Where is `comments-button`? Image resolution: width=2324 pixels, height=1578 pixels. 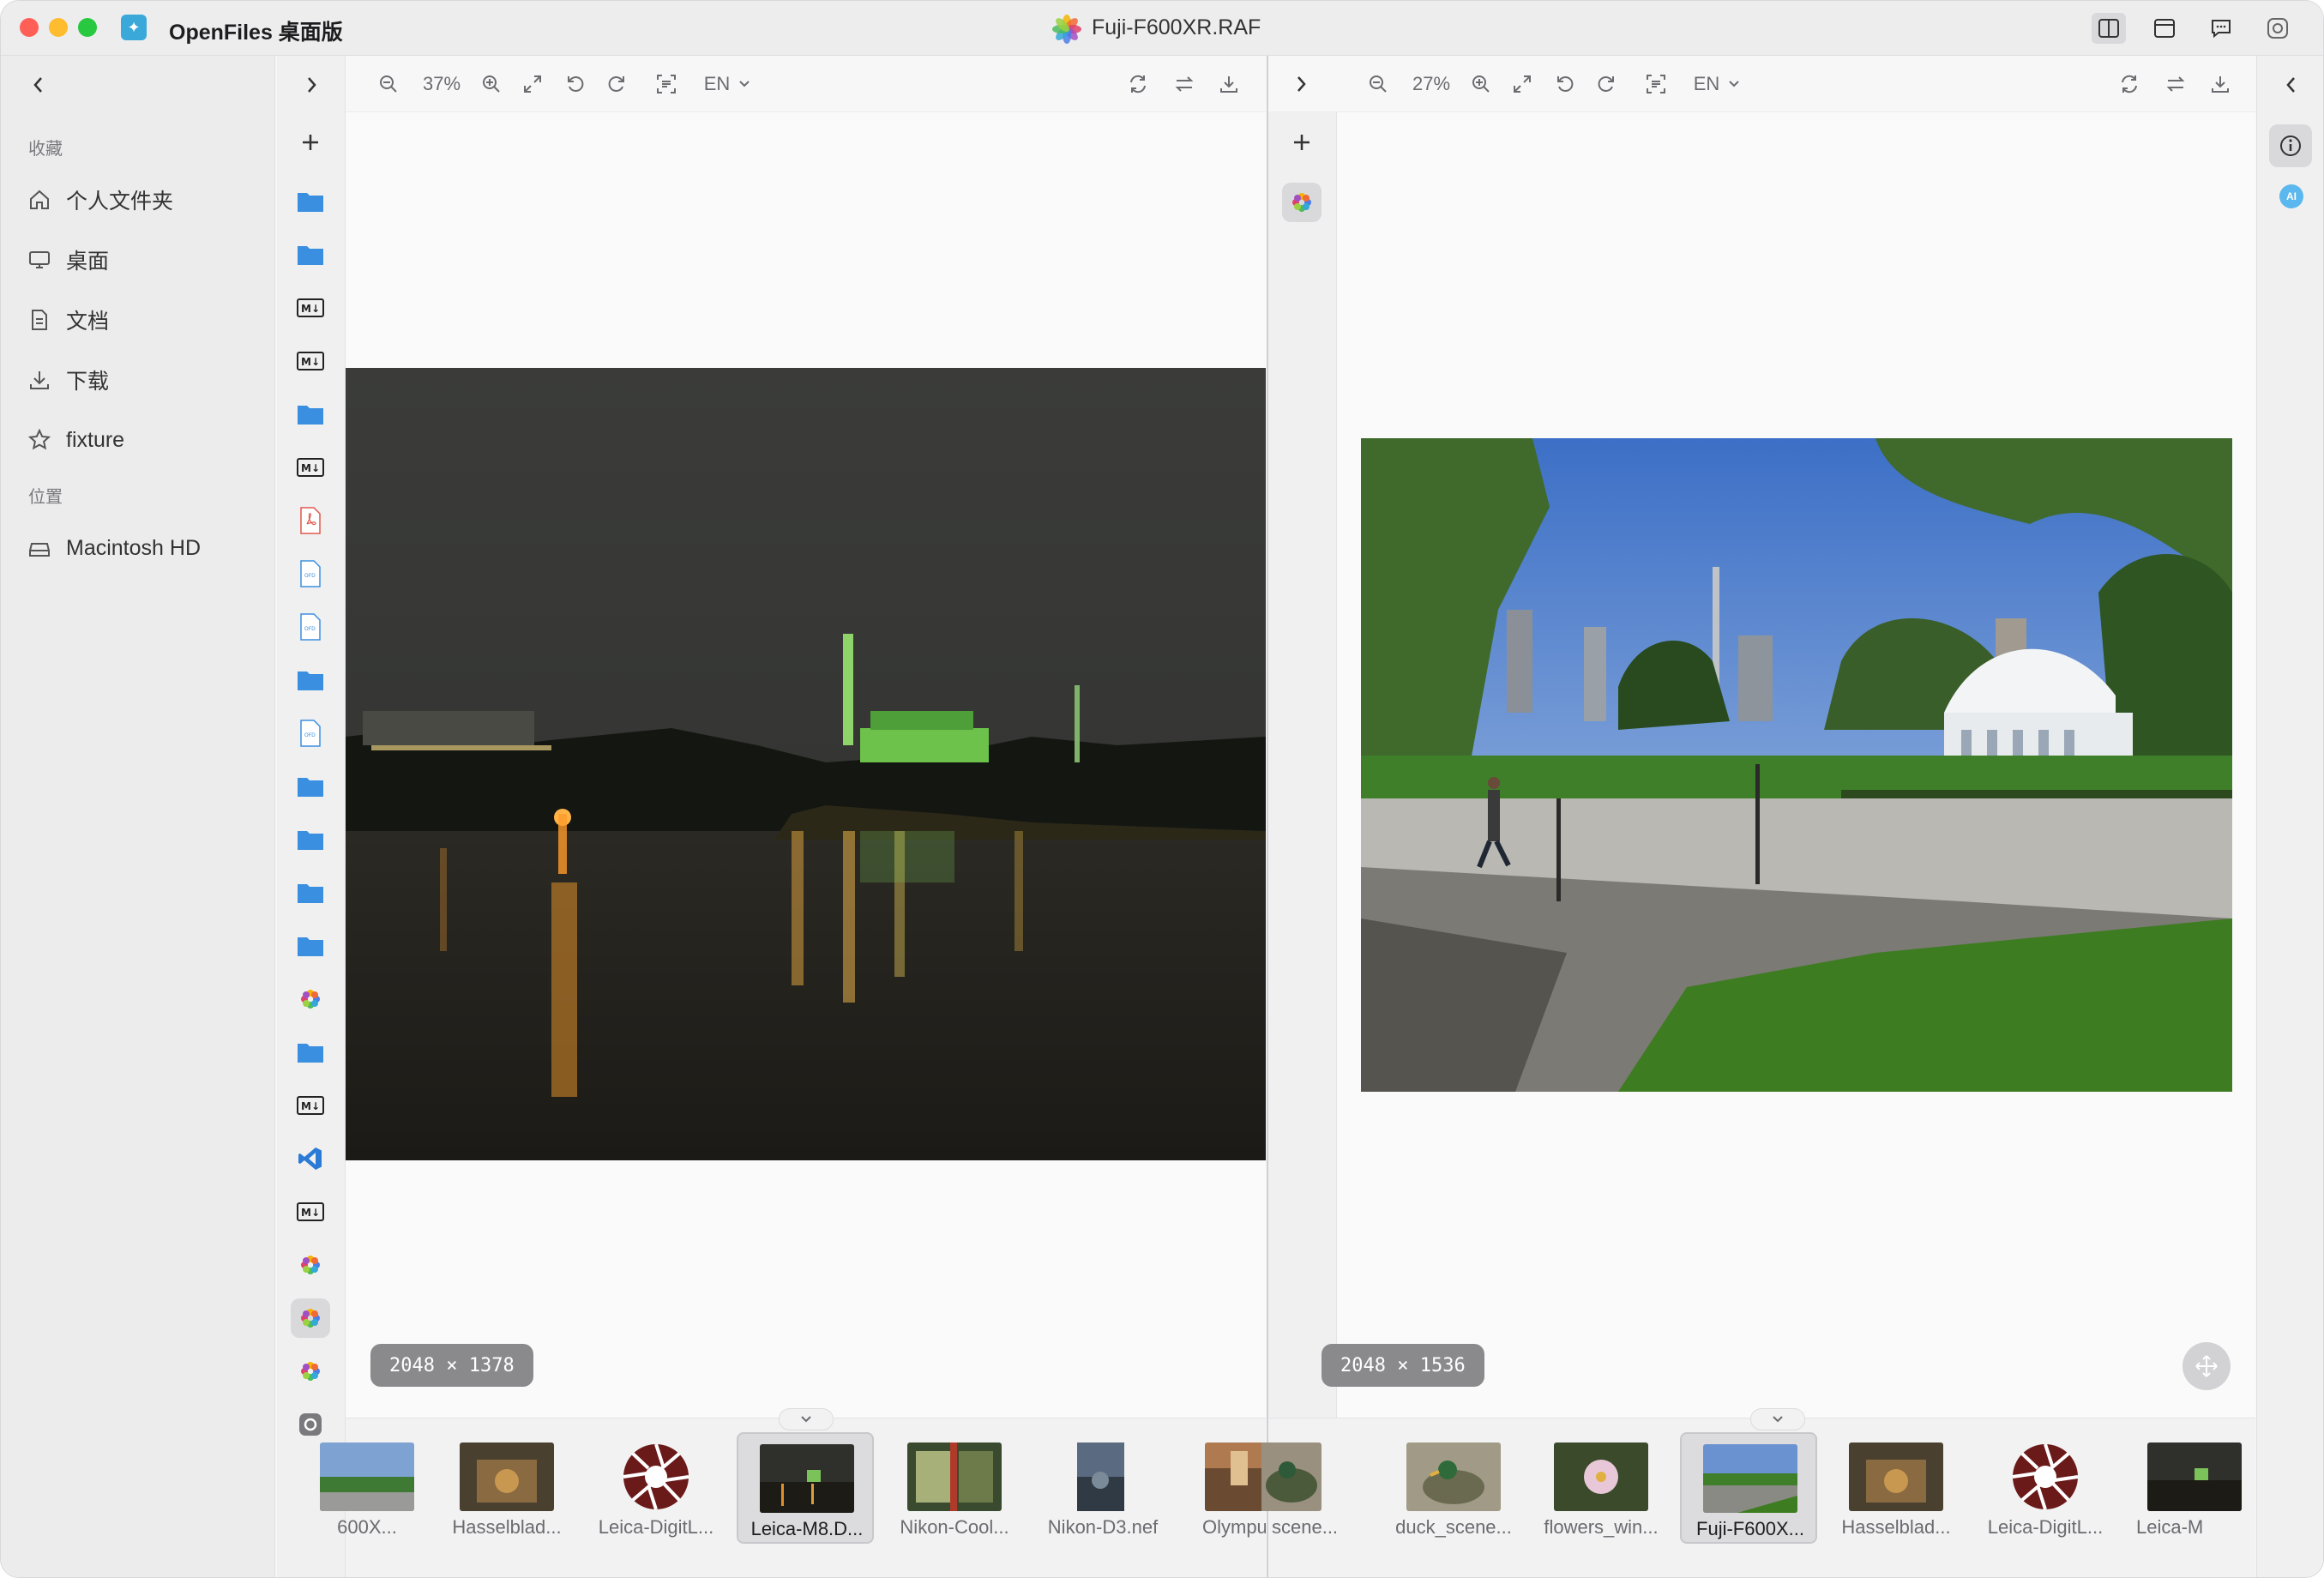
comments-button is located at coordinates (2221, 28).